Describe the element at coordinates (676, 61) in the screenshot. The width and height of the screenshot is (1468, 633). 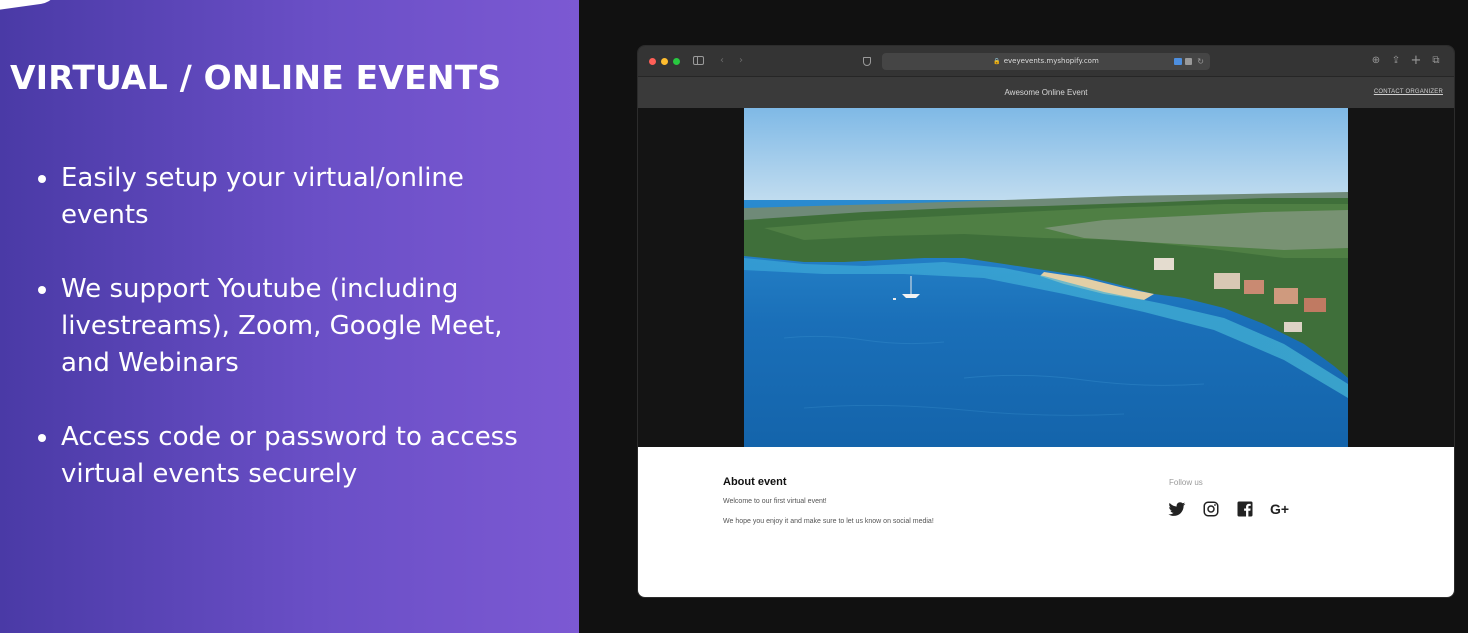
I see `zoom-window-button` at that location.